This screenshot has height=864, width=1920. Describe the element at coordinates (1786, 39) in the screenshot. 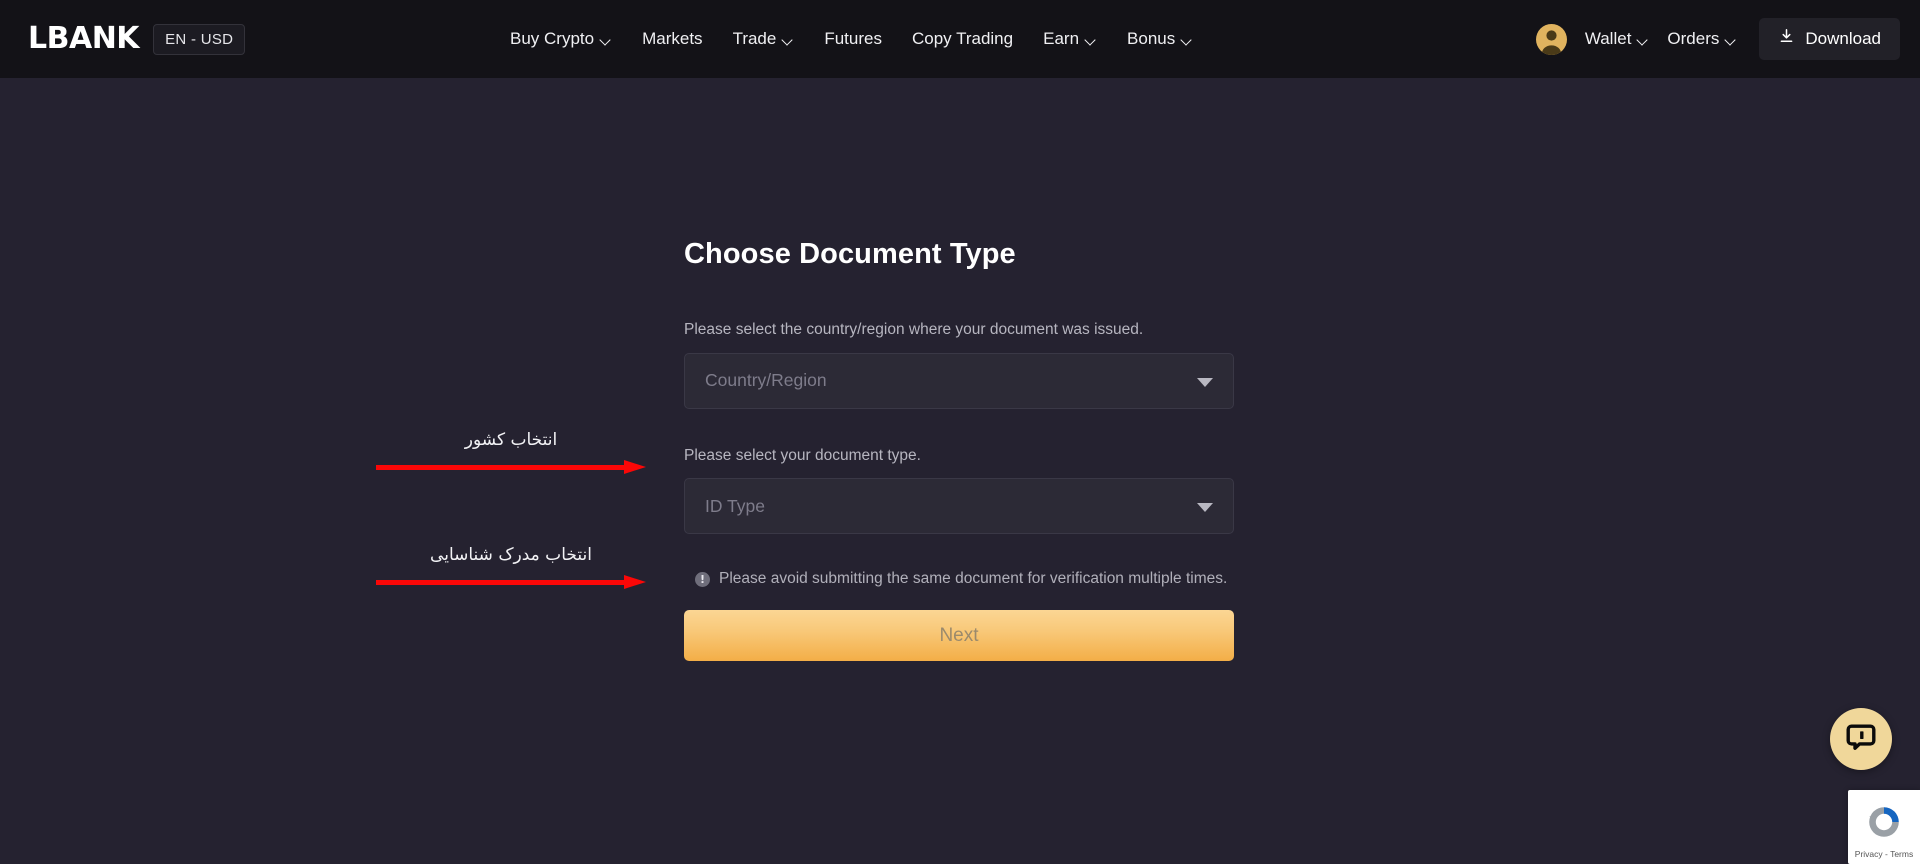

I see `download-icon` at that location.